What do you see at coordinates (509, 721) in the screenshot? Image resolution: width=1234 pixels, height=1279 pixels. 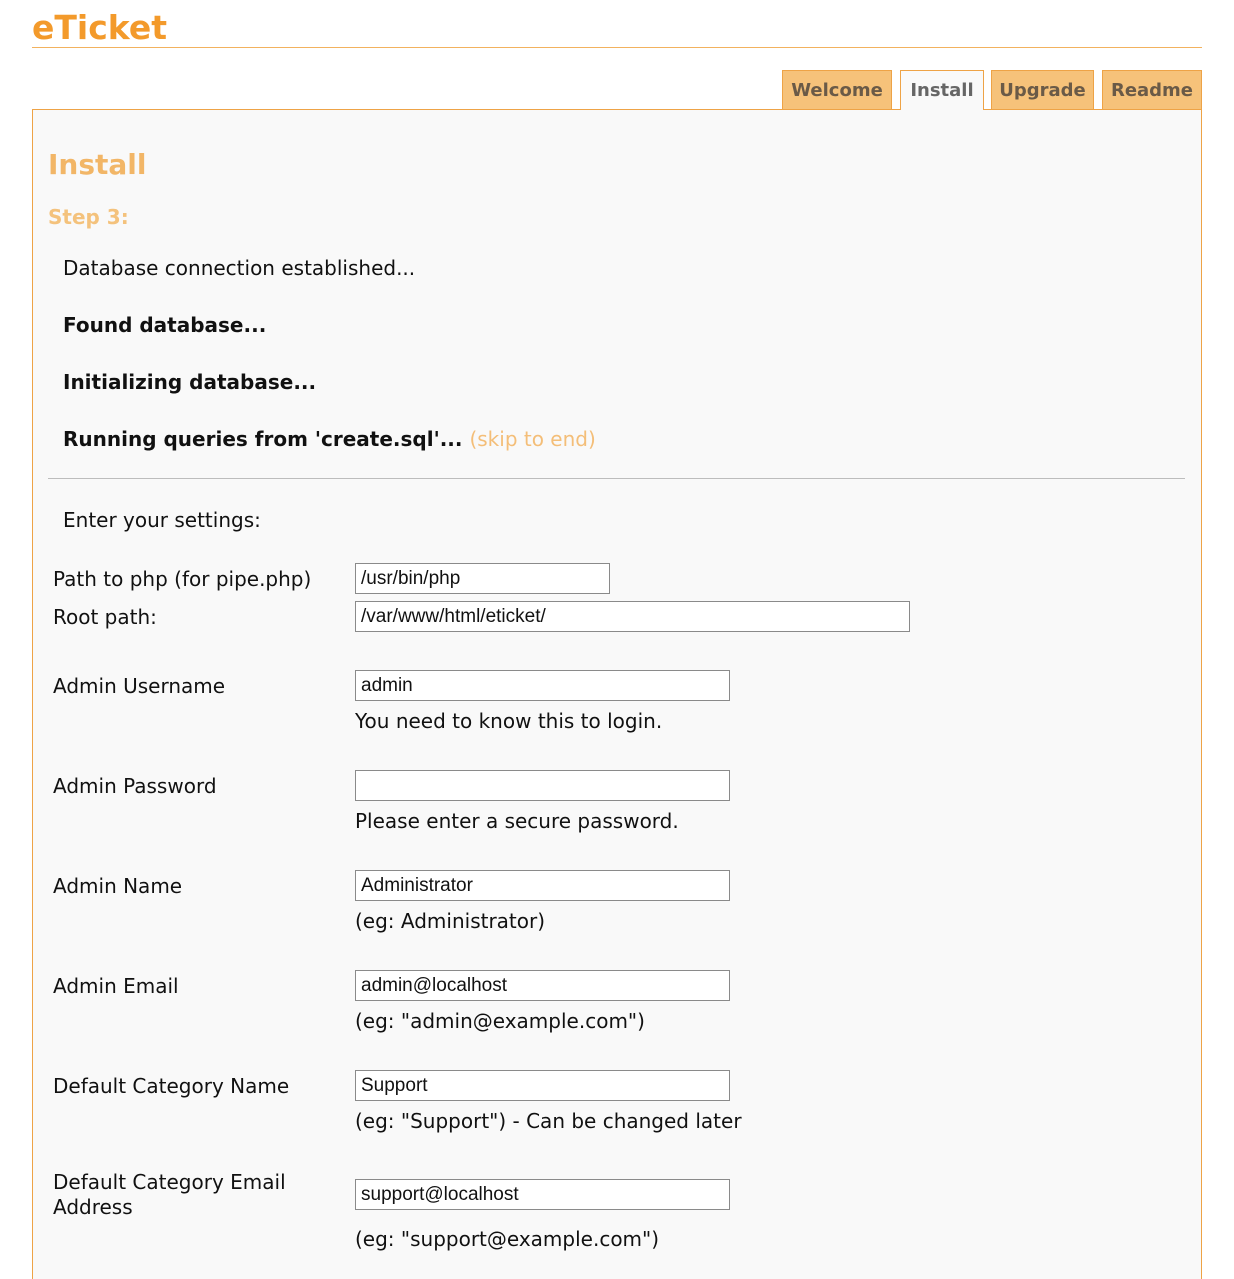 I see `admin-username-hint: You need to know this to login.` at bounding box center [509, 721].